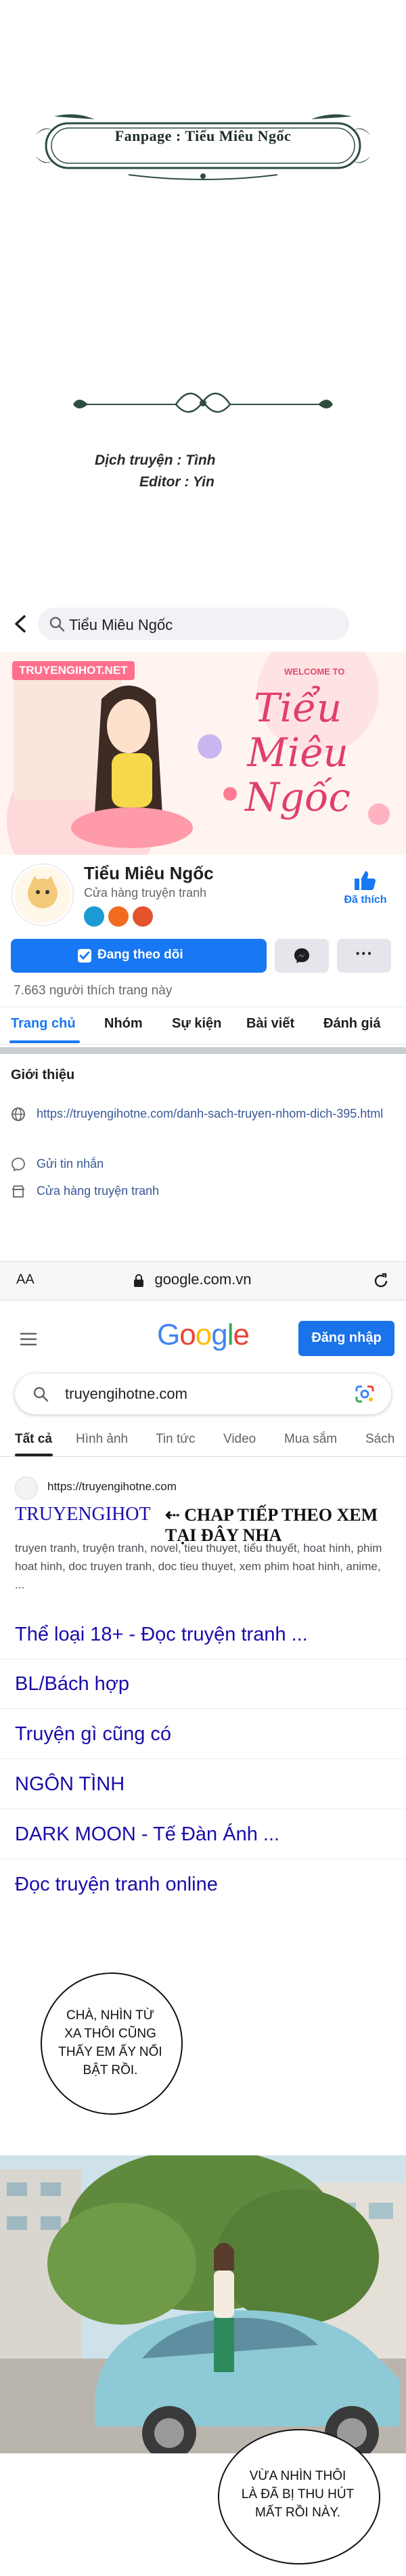 This screenshot has height=2576, width=406. Describe the element at coordinates (118, 916) in the screenshot. I see `sticker-icon` at that location.